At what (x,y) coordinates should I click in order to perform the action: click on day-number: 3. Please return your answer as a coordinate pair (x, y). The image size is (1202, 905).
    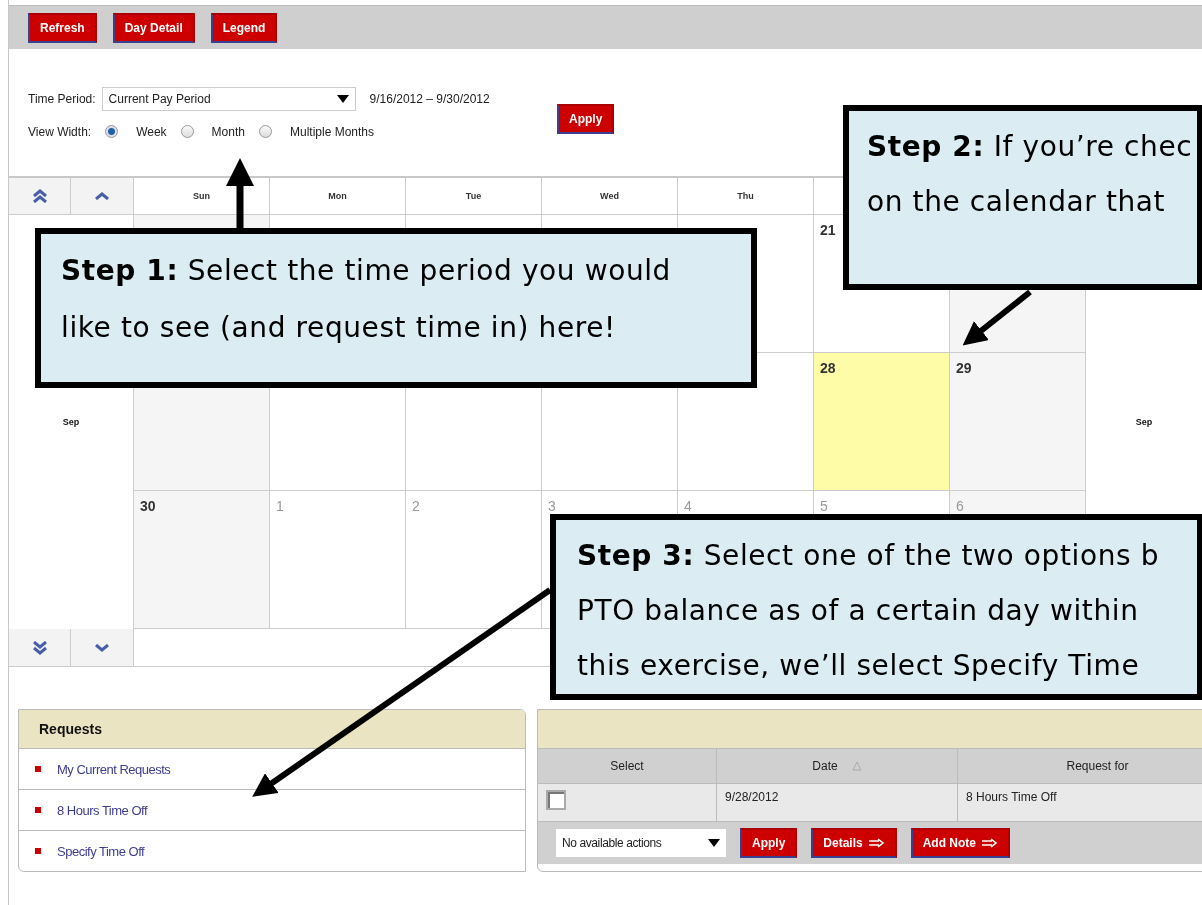
    Looking at the image, I should click on (552, 506).